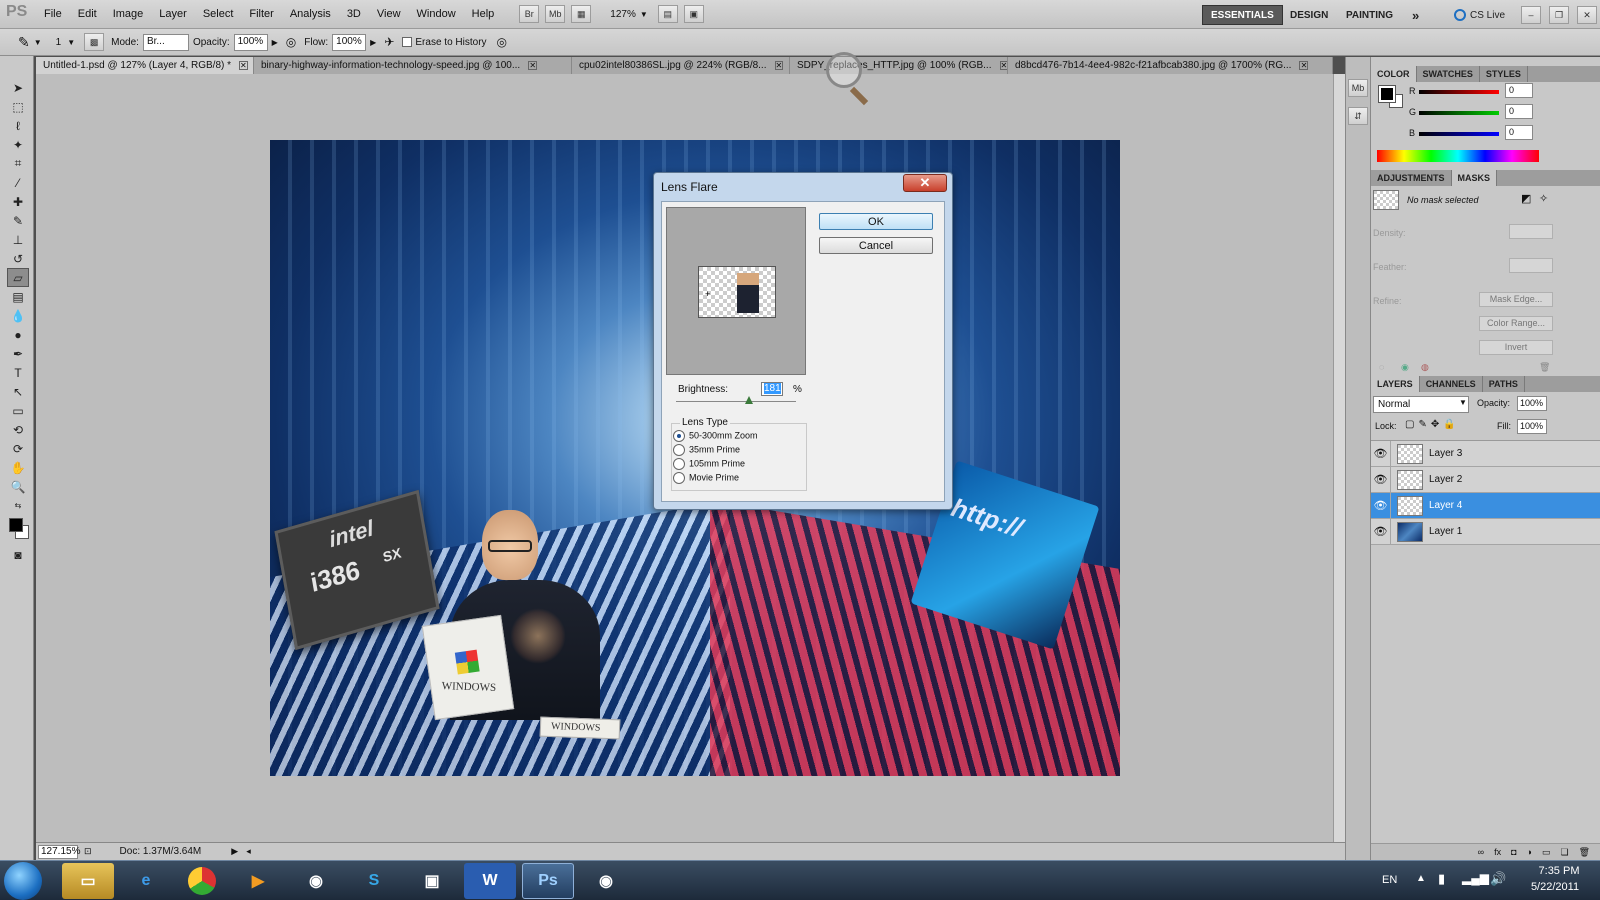  What do you see at coordinates (1531, 265) in the screenshot?
I see `feather-input` at bounding box center [1531, 265].